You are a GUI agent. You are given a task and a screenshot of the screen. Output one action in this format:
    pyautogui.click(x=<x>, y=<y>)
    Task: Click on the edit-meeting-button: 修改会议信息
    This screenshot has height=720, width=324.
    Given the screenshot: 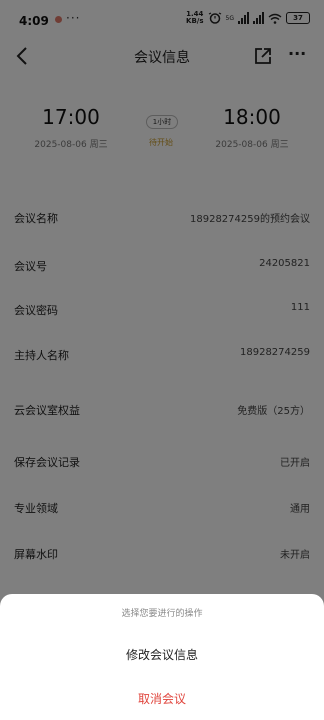 What is the action you would take?
    pyautogui.click(x=162, y=654)
    